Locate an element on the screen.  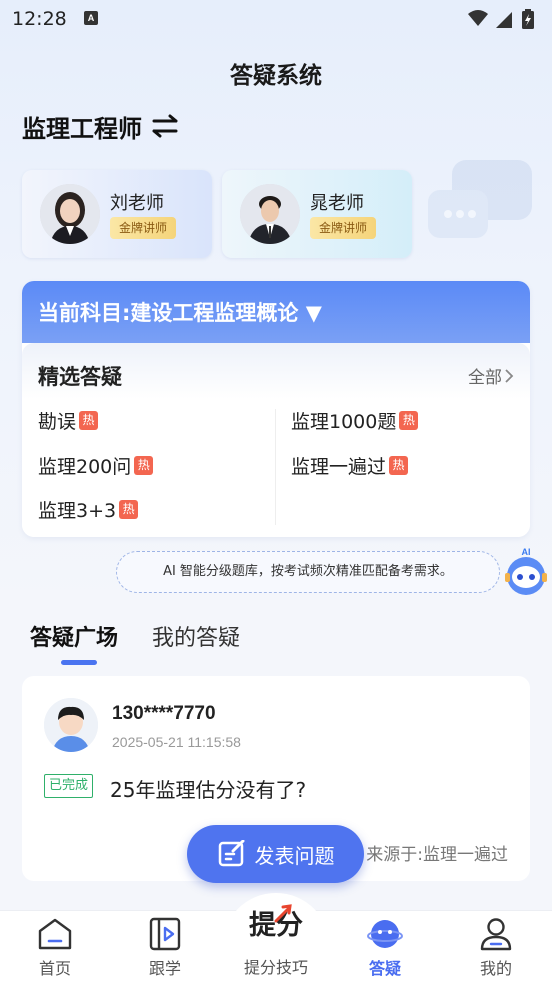
nav-label: 我的 is located at coordinates (495, 968).